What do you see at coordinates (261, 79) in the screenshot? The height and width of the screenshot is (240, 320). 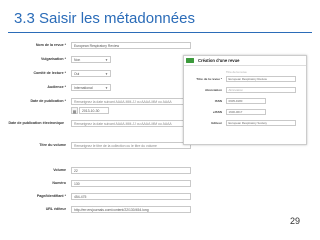 I see `dialog-title-input: European Respiratory Review` at bounding box center [261, 79].